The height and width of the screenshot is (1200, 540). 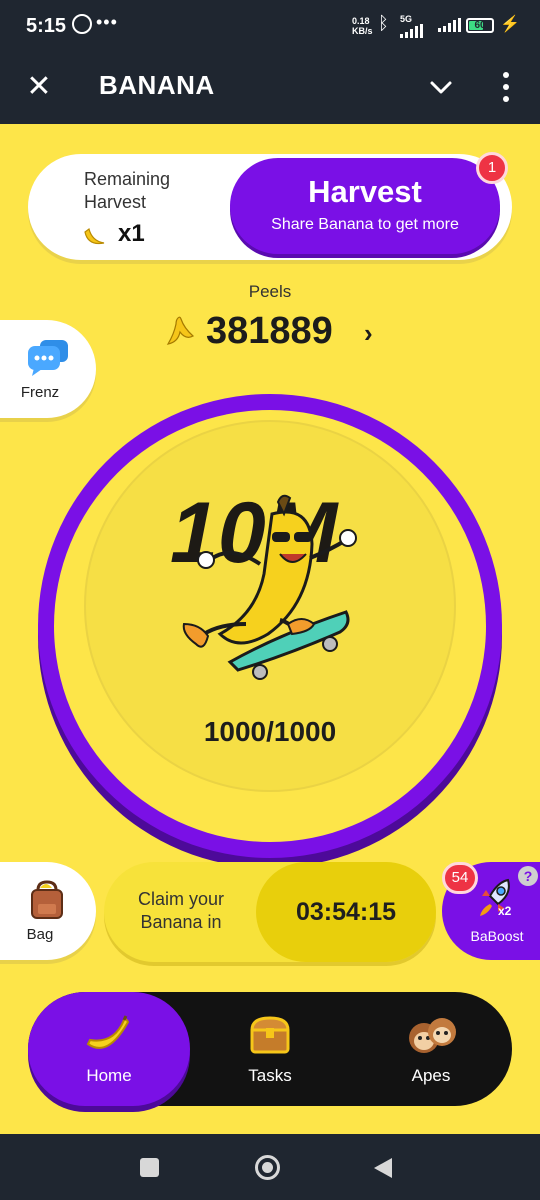 I want to click on claim-panel: Claim your Banana in 03:54:15, so click(x=270, y=912).